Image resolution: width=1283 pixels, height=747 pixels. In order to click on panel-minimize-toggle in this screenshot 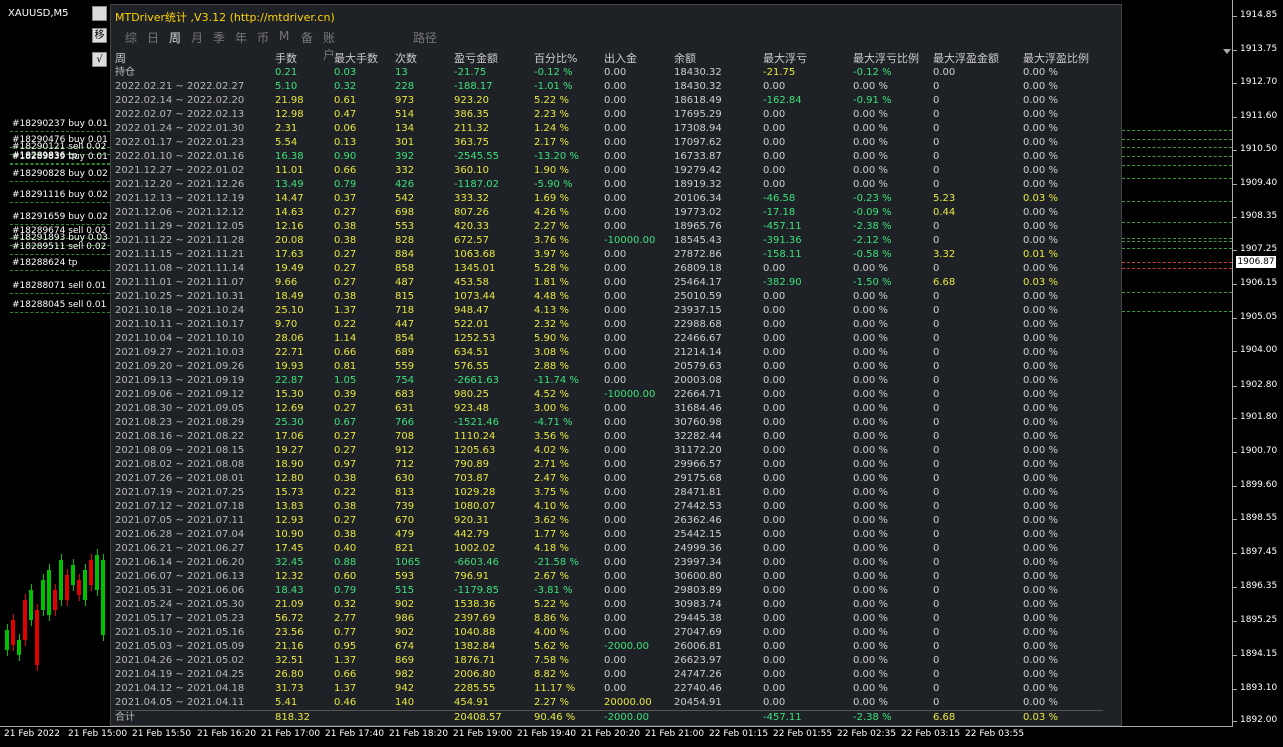, I will do `click(99, 13)`.